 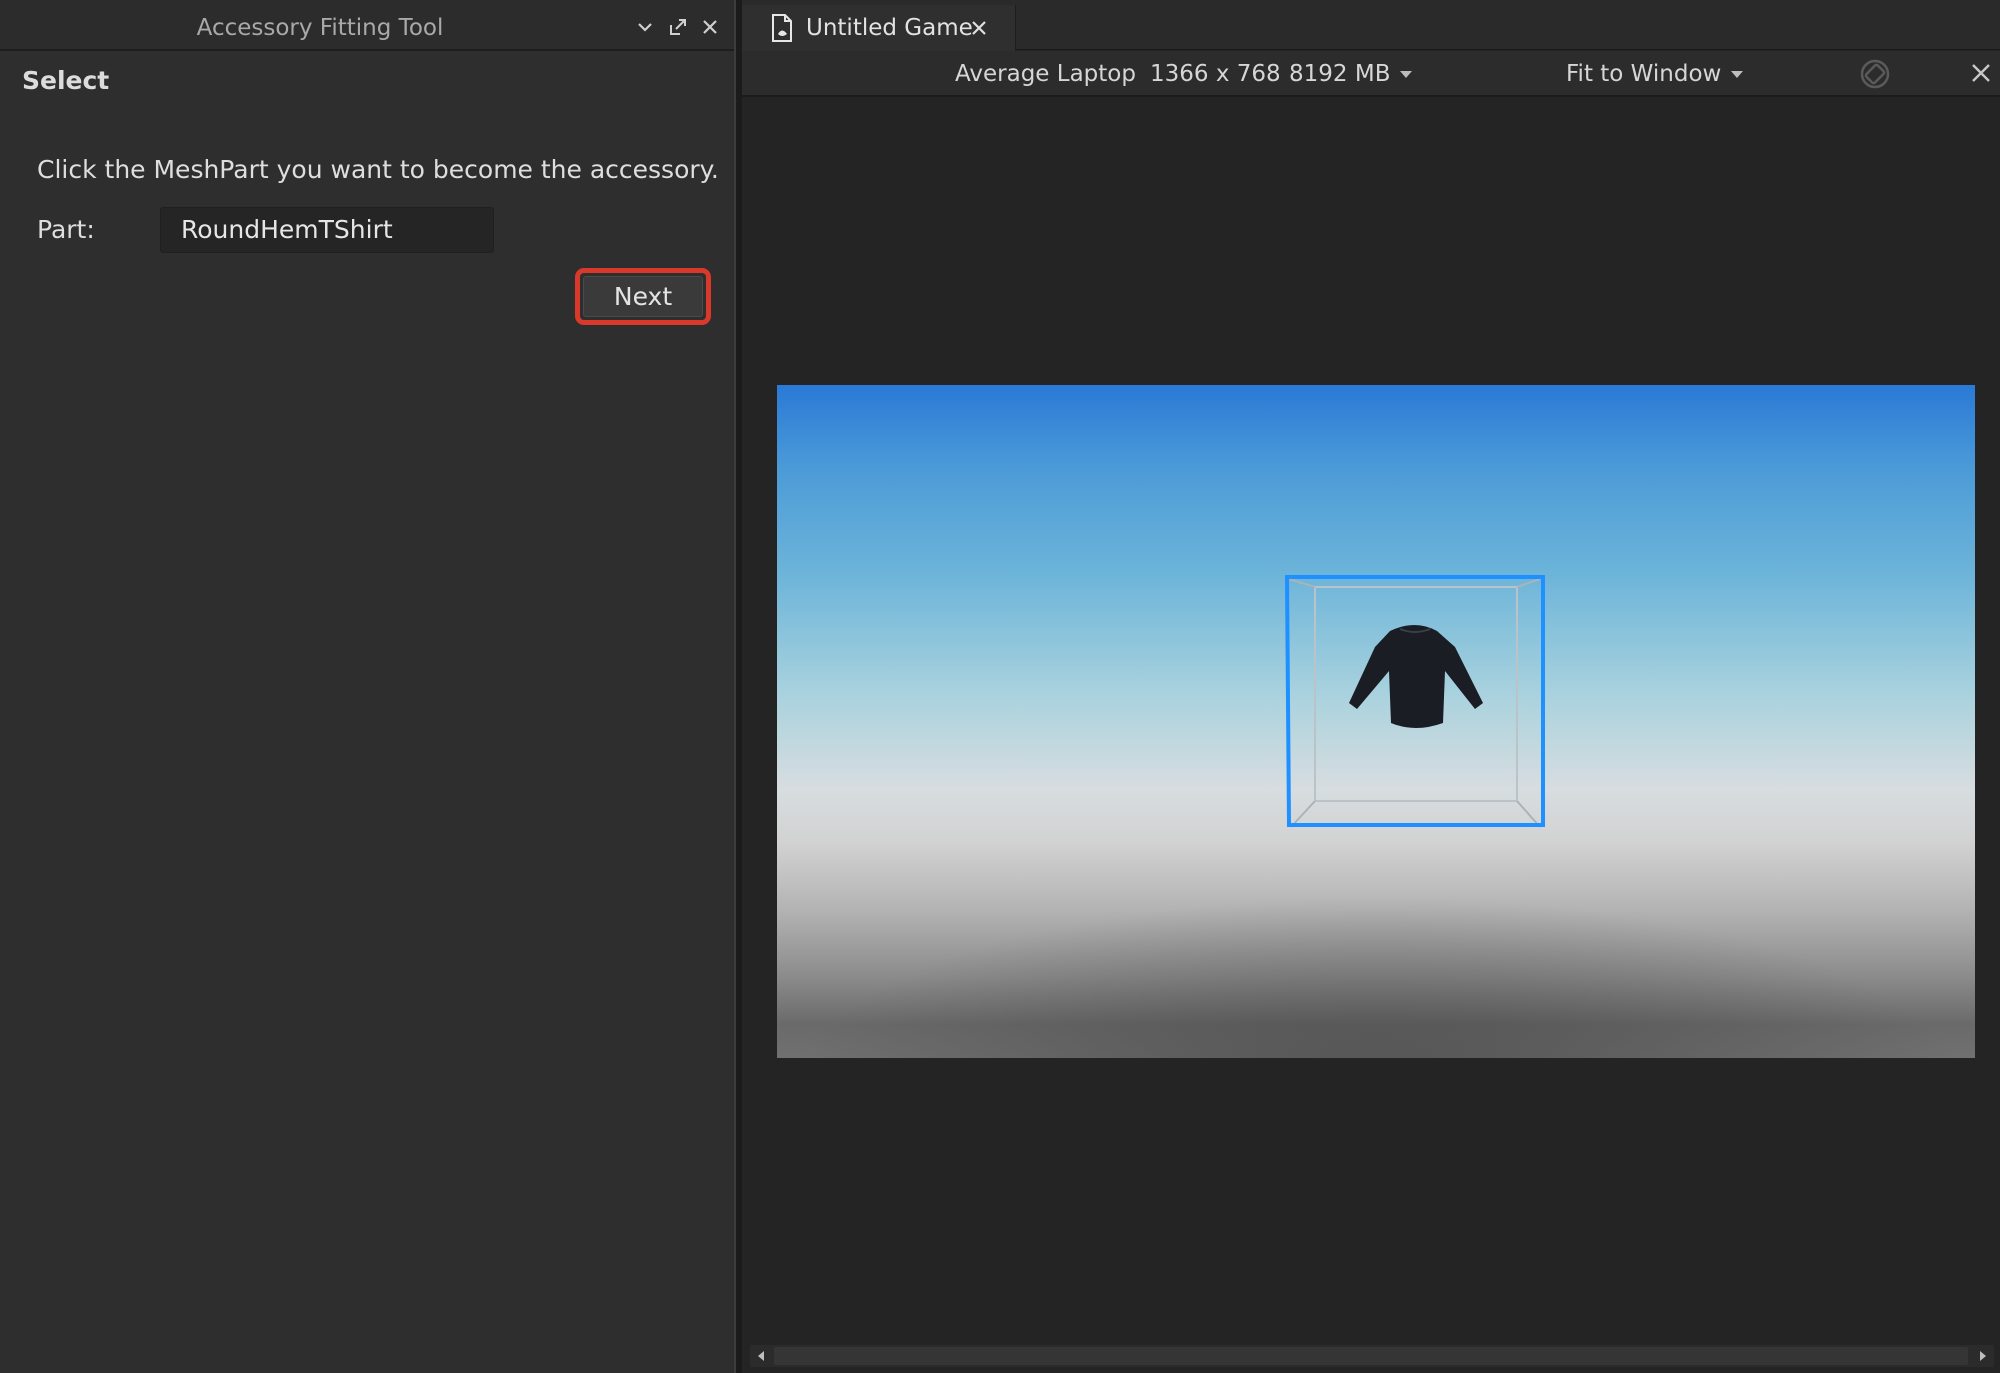 I want to click on part-field: RoundHemTShirt, so click(x=327, y=230).